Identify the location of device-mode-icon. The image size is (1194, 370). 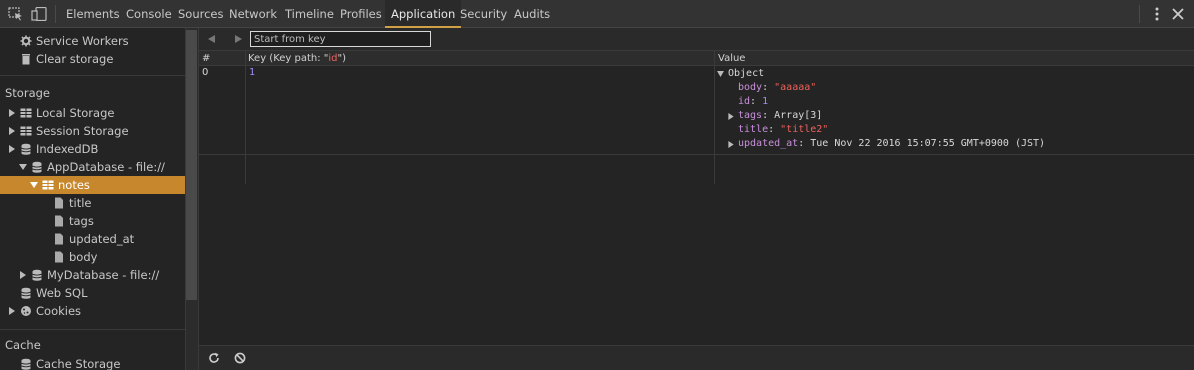
(39, 14).